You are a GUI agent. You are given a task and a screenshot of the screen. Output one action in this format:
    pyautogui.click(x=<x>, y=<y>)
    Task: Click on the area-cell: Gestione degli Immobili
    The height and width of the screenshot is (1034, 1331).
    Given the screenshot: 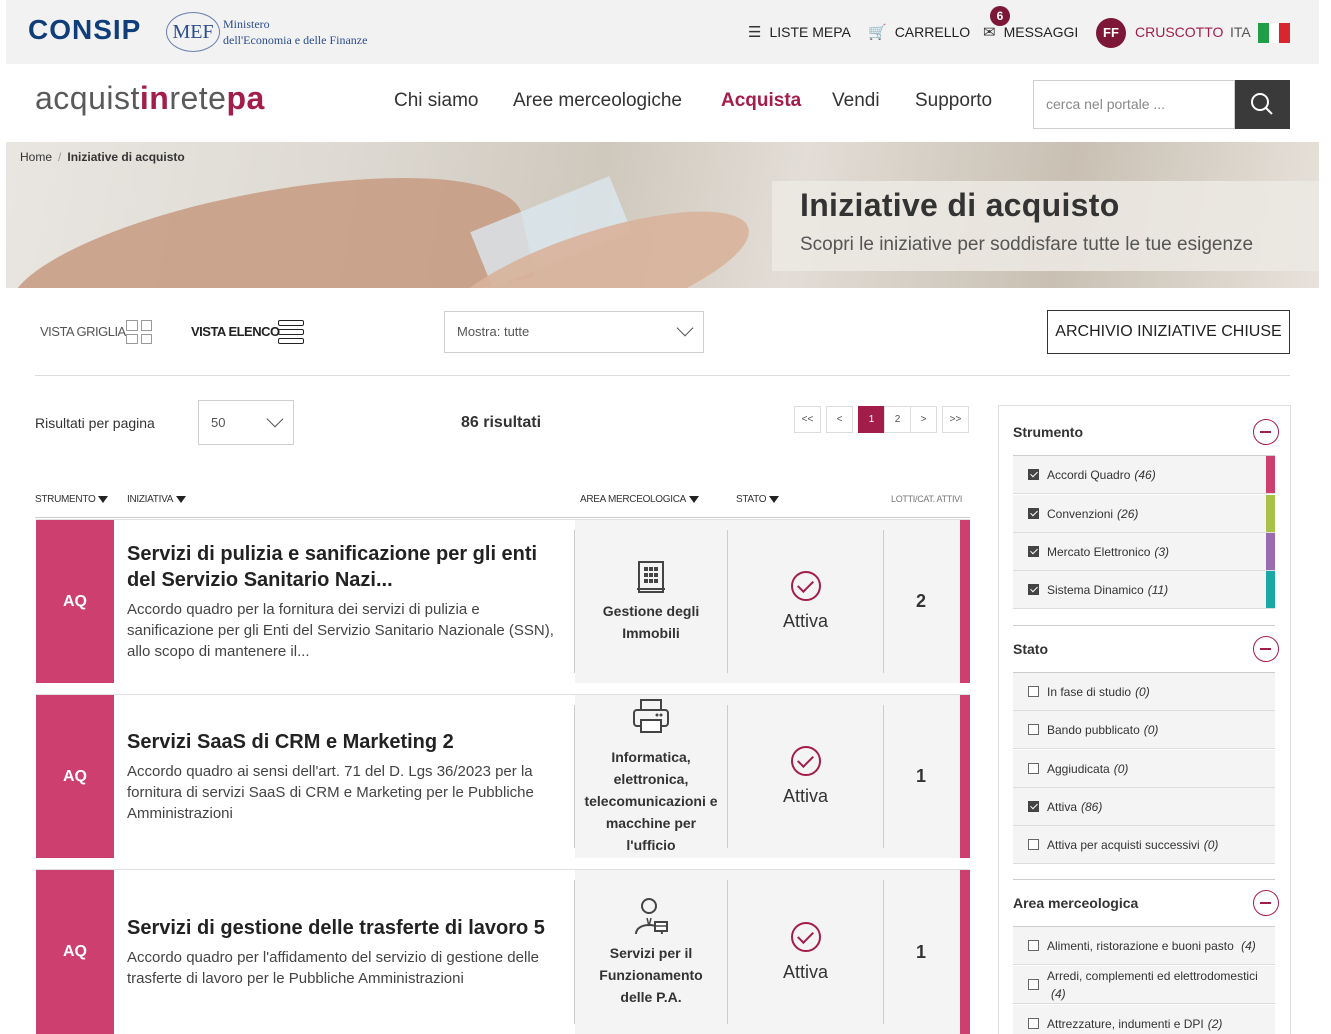 What is the action you would take?
    pyautogui.click(x=651, y=601)
    